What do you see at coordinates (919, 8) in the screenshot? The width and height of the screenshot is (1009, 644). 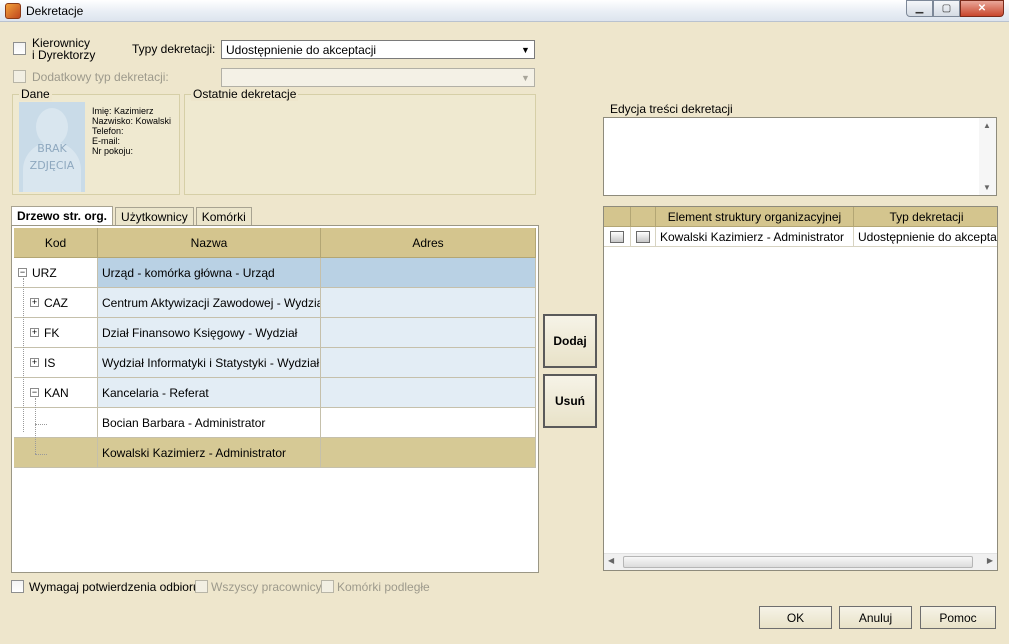 I see `minimize-icon: ▁` at bounding box center [919, 8].